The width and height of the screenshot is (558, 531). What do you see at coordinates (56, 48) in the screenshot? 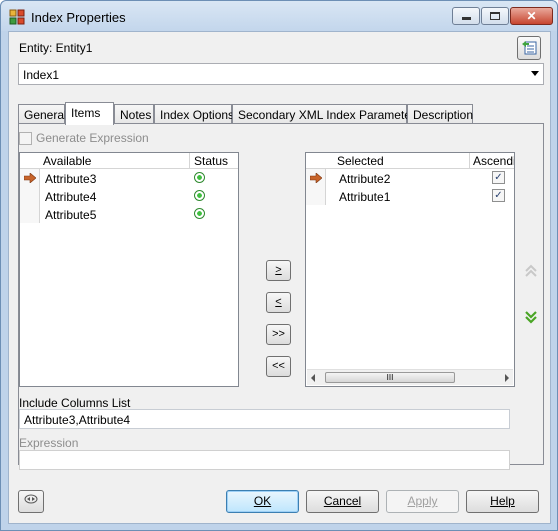
I see `entity-label: Entity: Entity1` at bounding box center [56, 48].